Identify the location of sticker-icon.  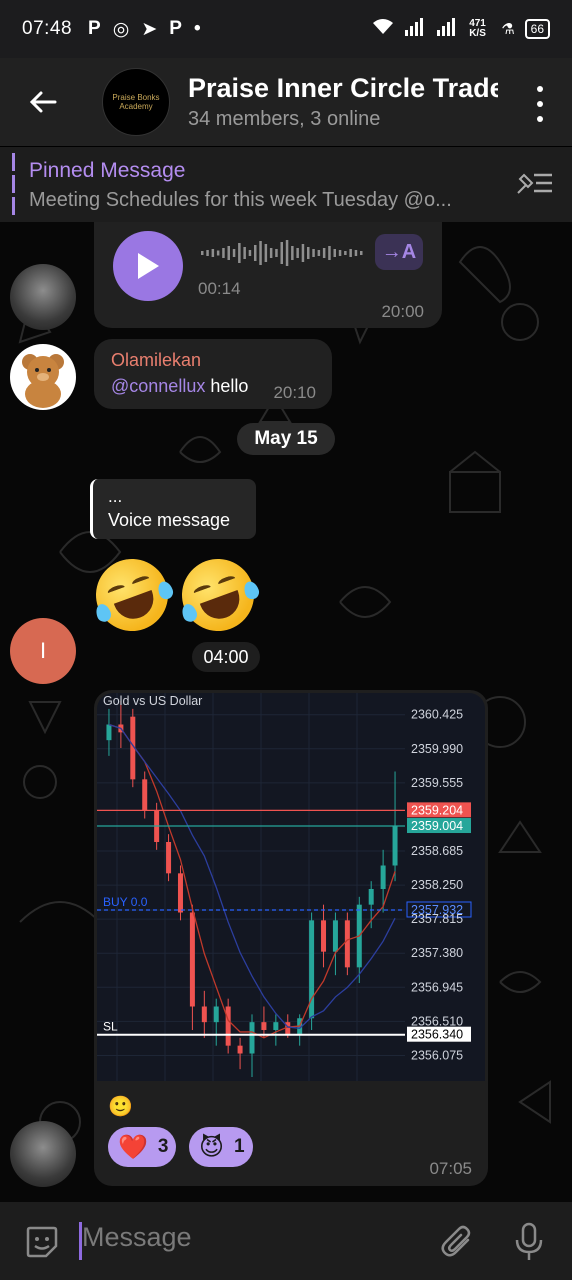
(42, 1242).